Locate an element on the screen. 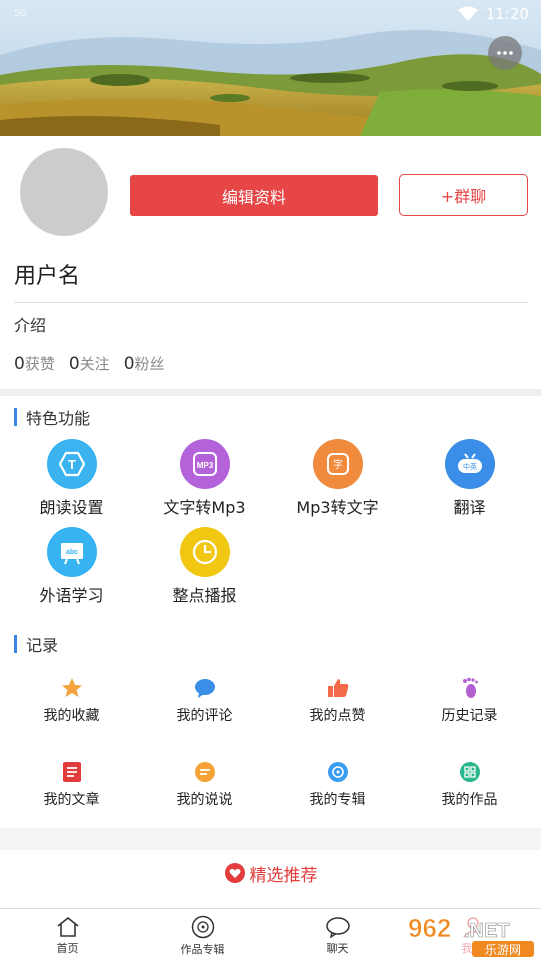 The image size is (541, 961). message-icon is located at coordinates (205, 772).